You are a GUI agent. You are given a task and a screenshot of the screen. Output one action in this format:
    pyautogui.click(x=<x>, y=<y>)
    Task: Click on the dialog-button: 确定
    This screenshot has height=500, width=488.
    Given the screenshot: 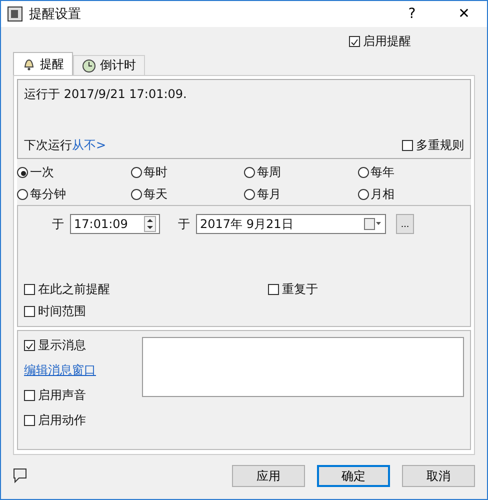 What is the action you would take?
    pyautogui.click(x=353, y=476)
    